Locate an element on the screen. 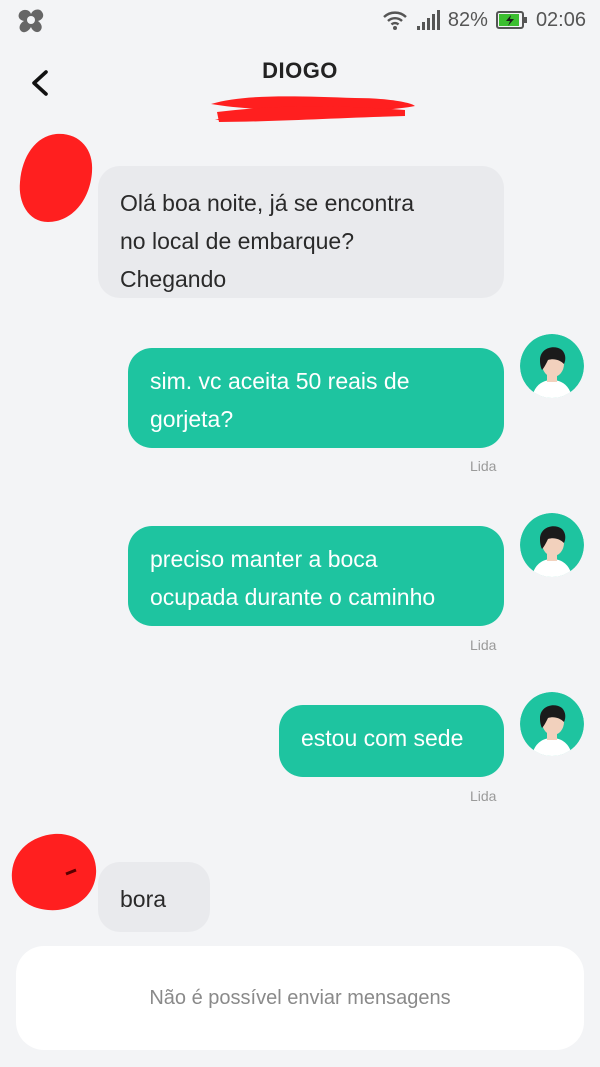 This screenshot has height=1067, width=600. disabled-notice: Não é possível enviar mensagens is located at coordinates (300, 997).